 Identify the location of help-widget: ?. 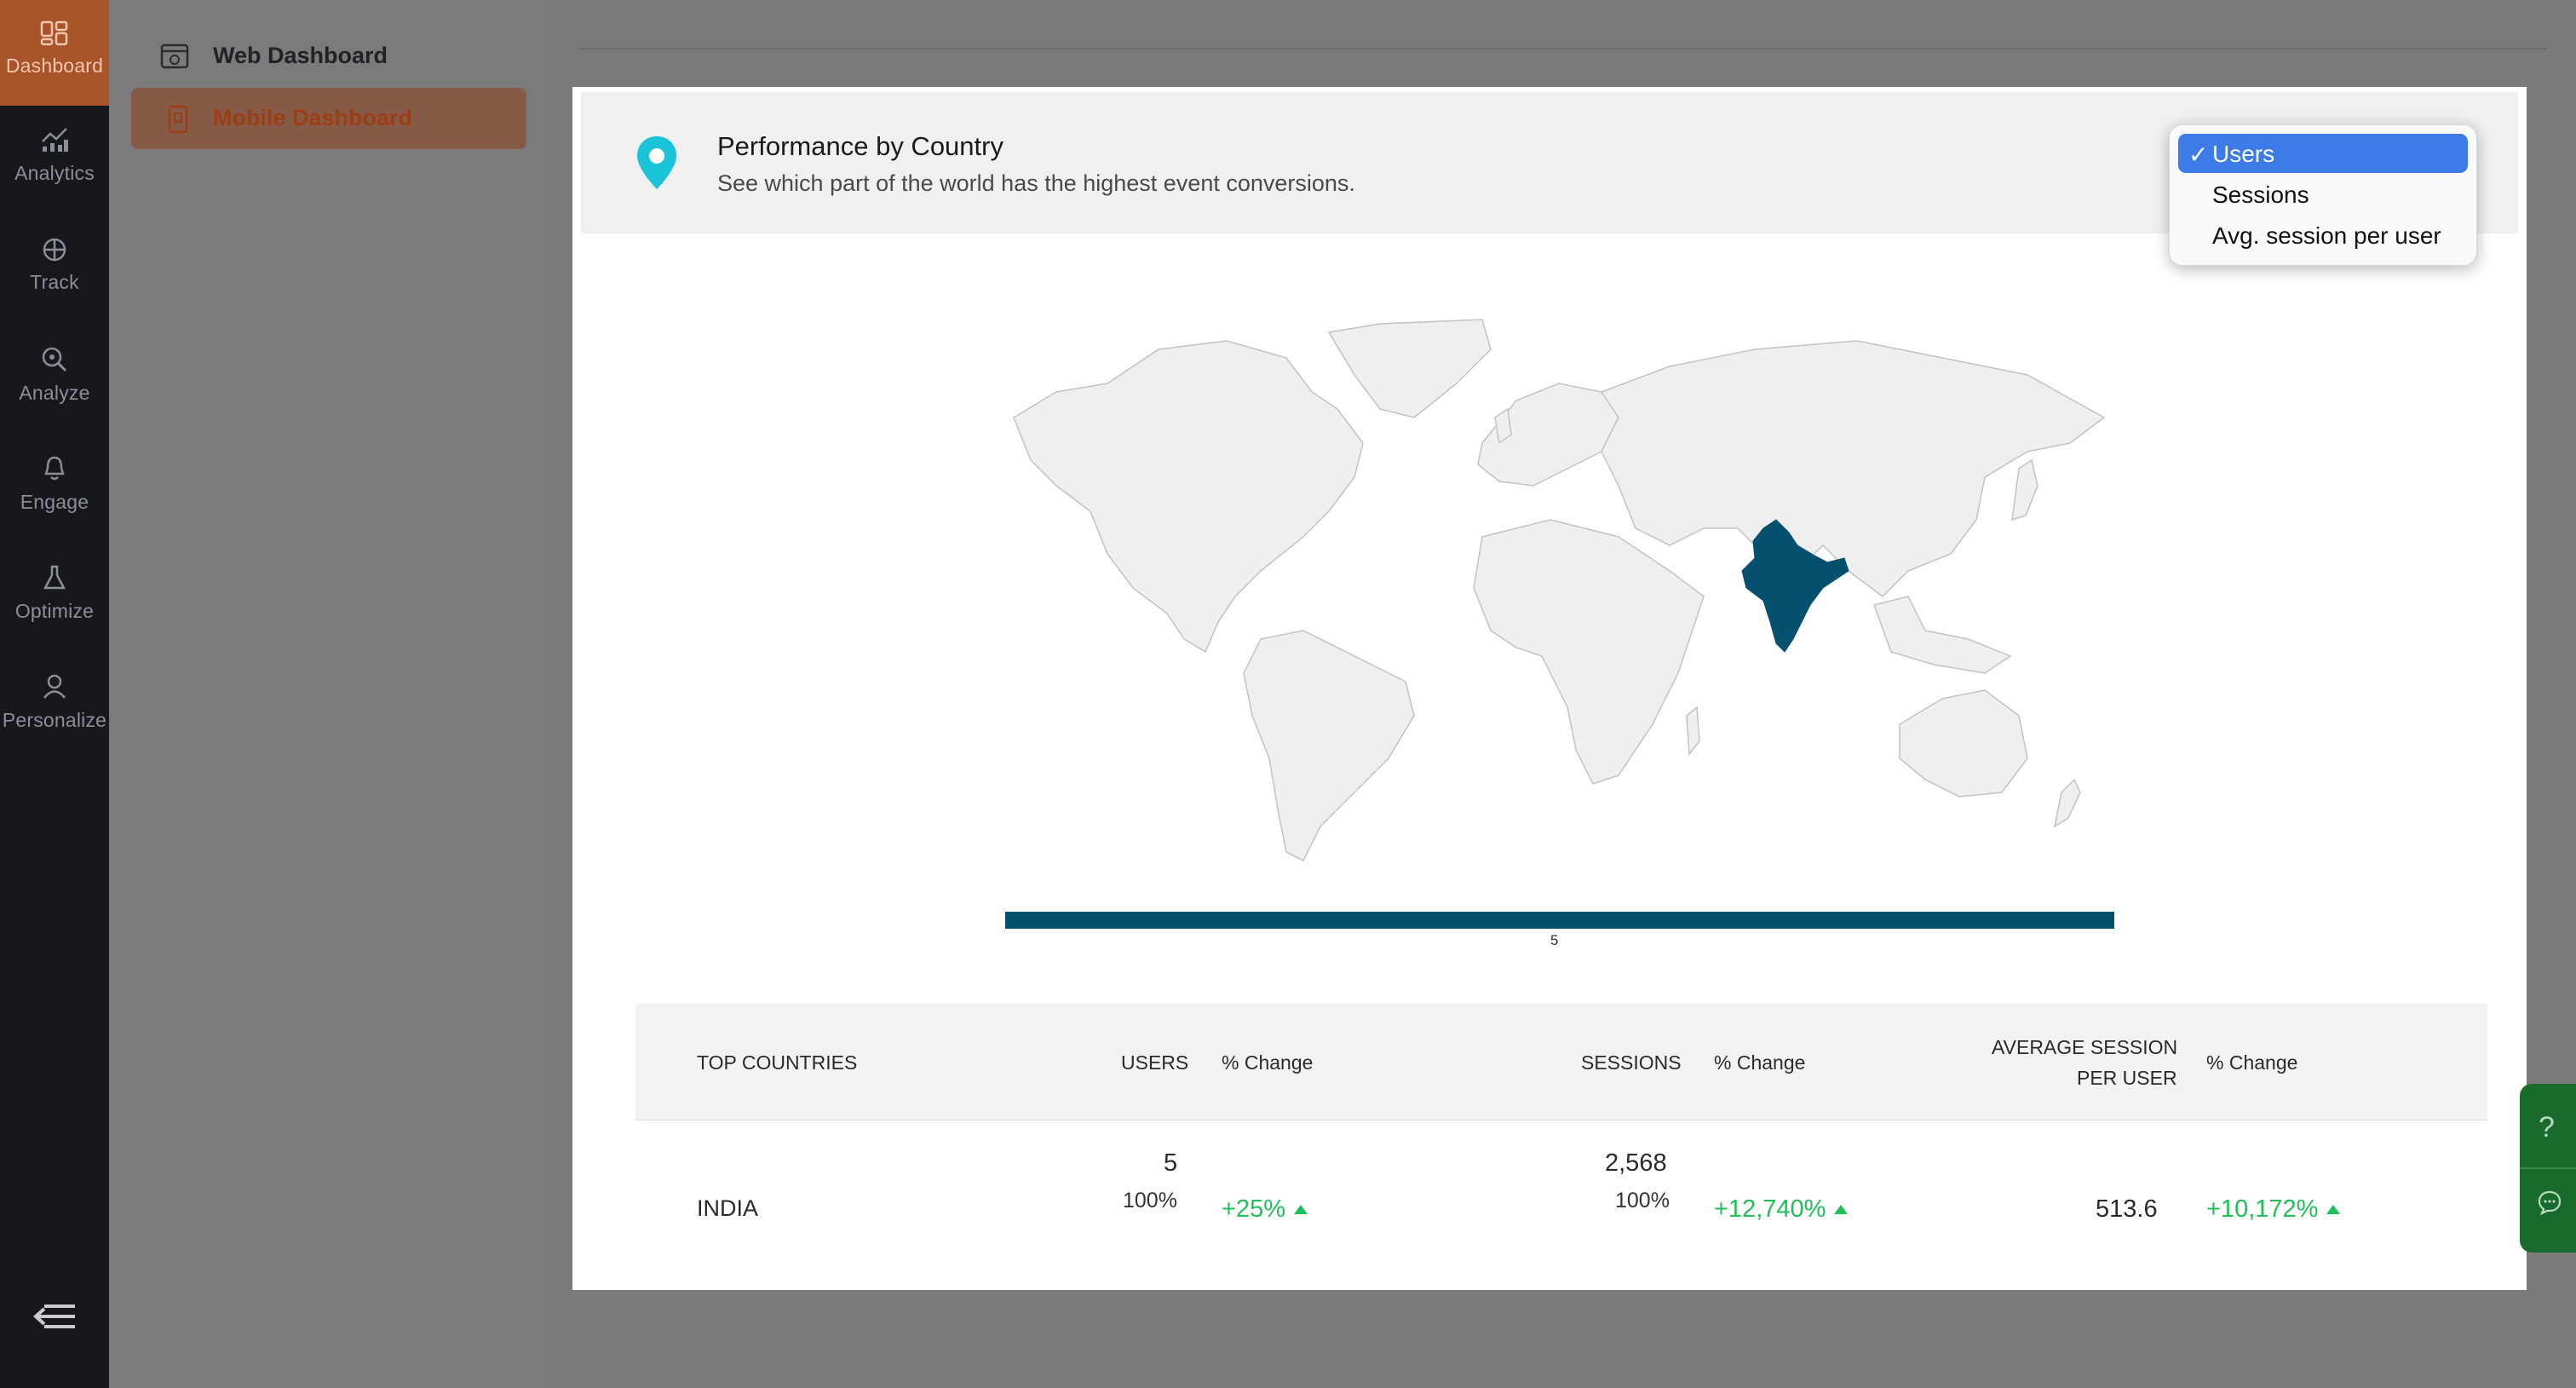
(2548, 1169).